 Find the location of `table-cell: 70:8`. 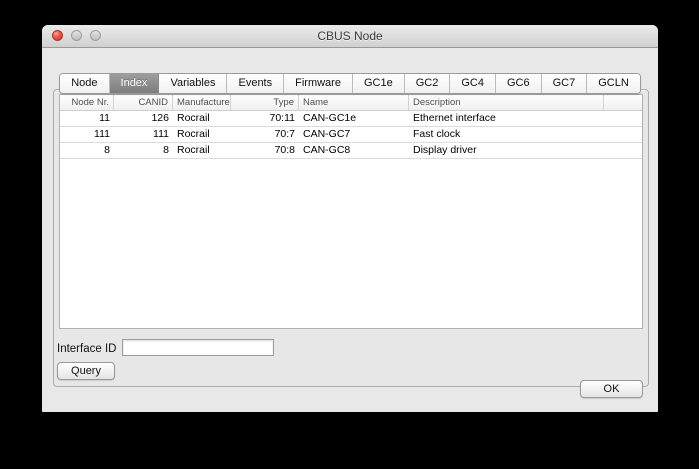

table-cell: 70:8 is located at coordinates (284, 150).